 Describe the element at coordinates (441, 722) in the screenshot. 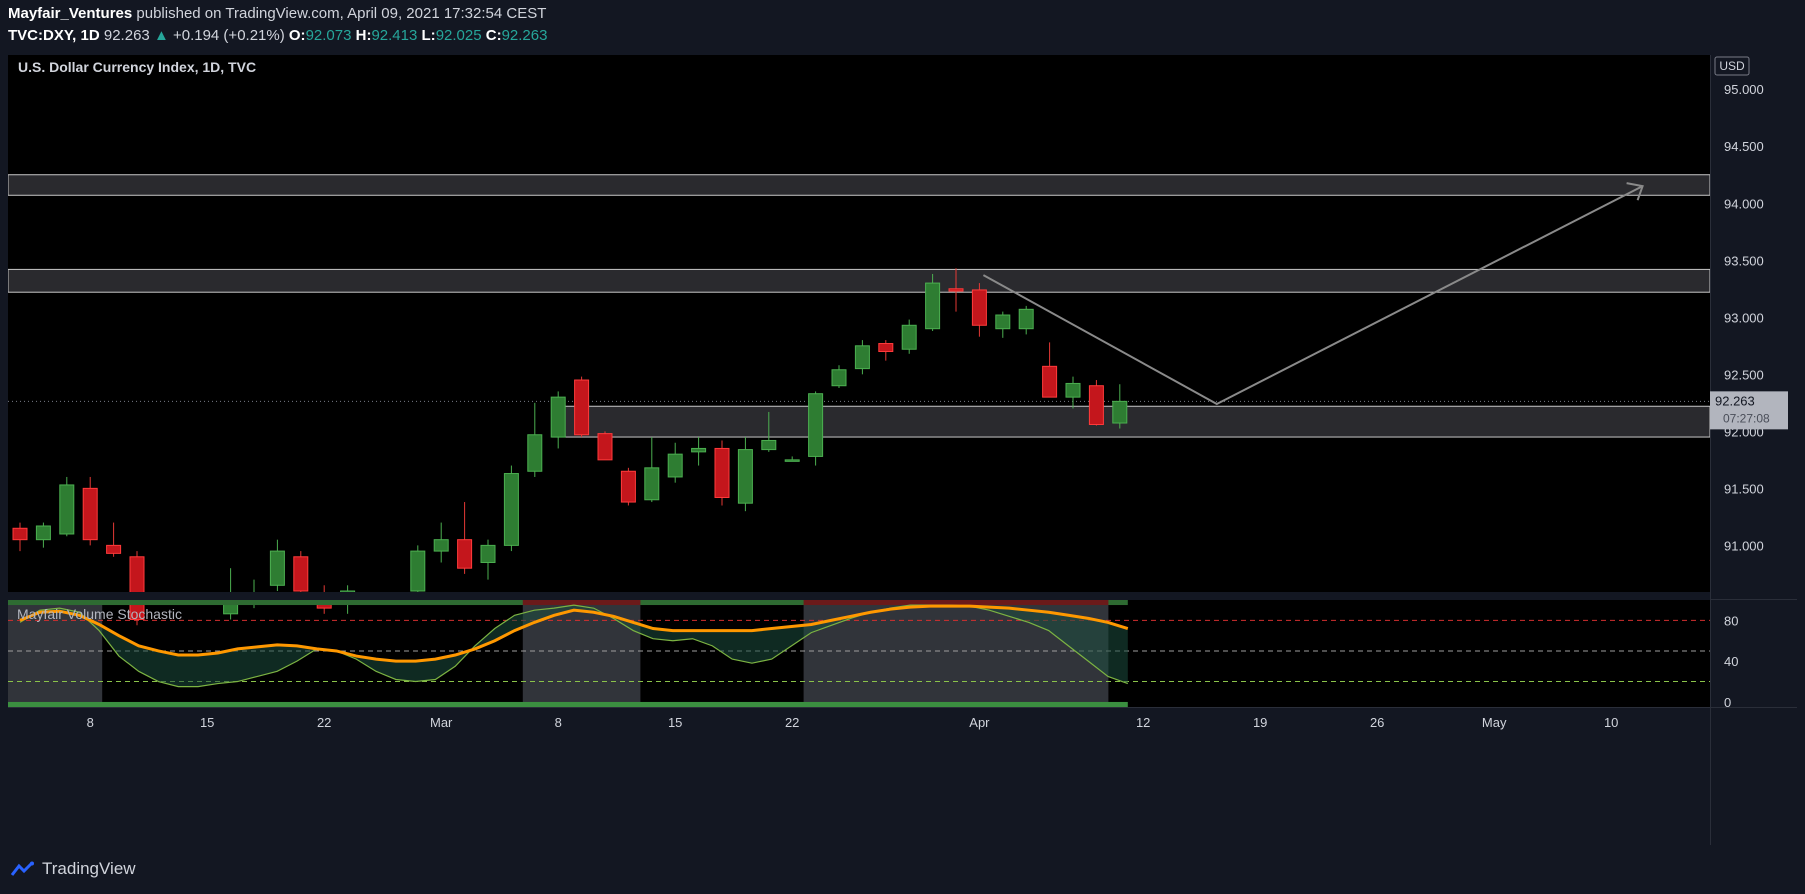

I see `time-tick-label: Mar` at that location.